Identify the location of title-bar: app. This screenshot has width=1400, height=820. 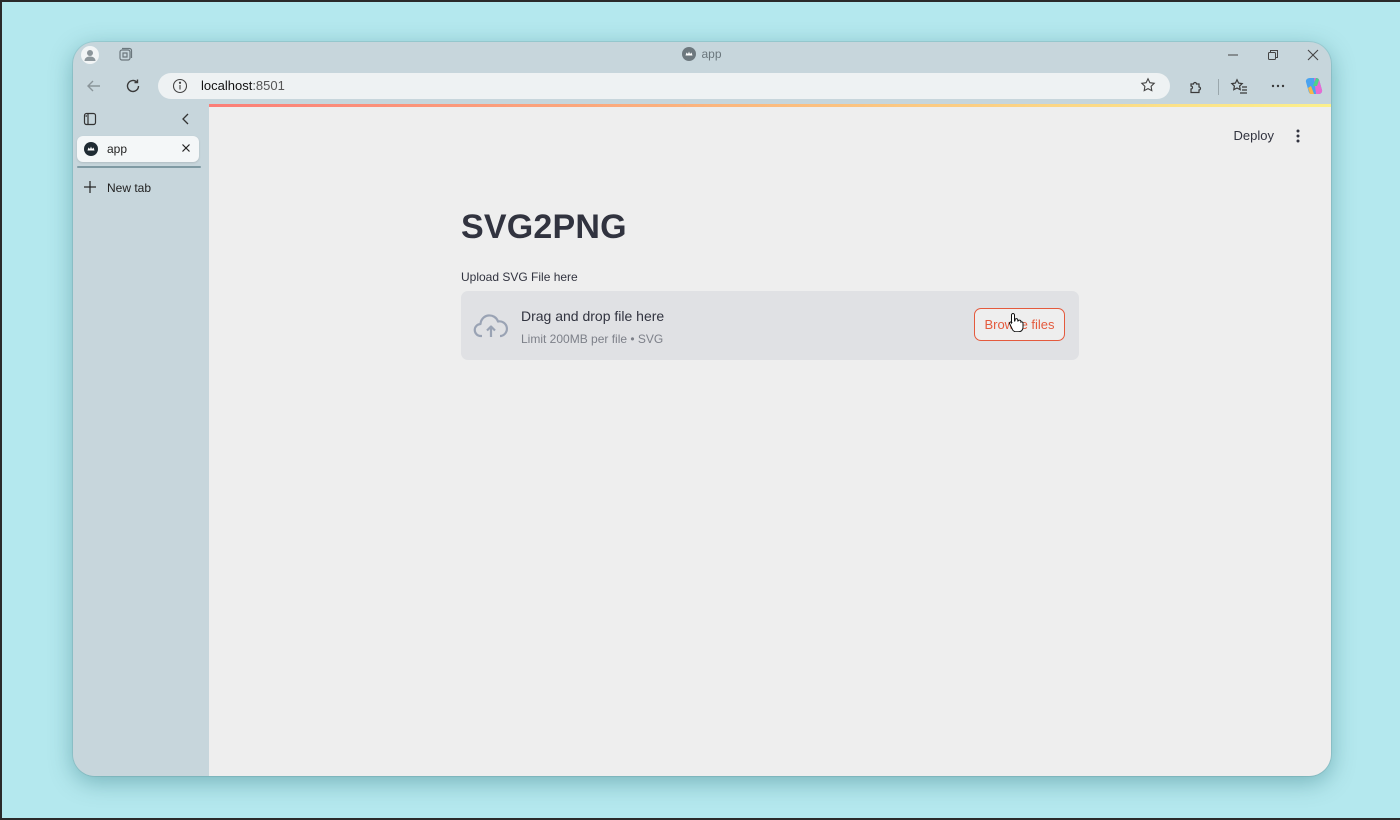
(702, 55).